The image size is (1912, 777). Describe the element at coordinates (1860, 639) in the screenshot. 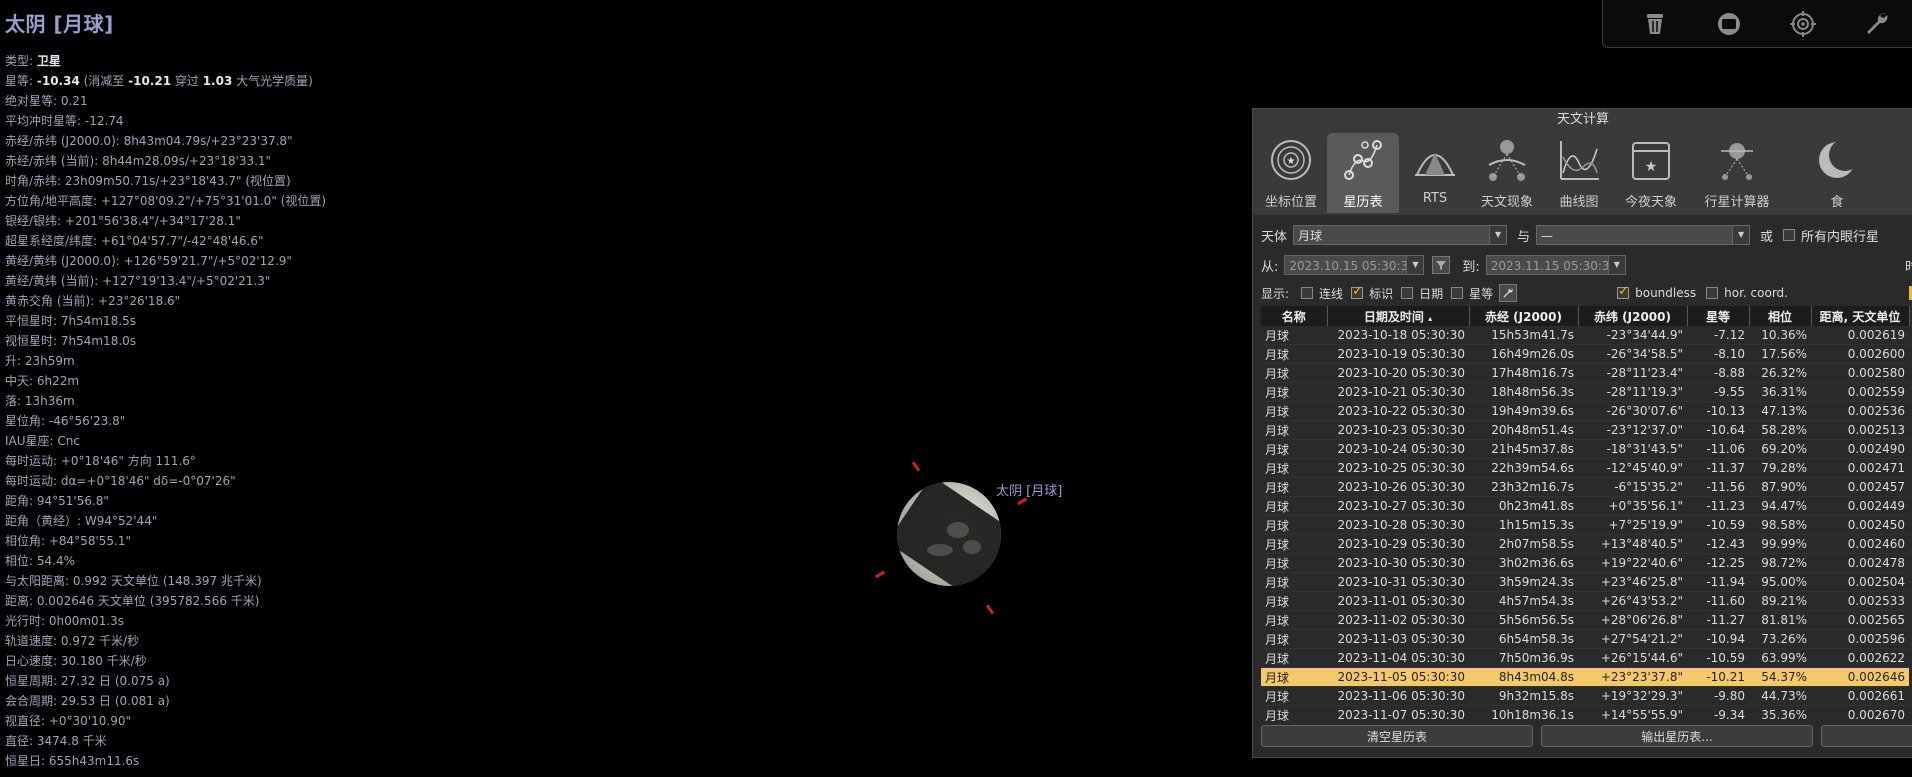

I see `table-cell: 0.002596` at that location.